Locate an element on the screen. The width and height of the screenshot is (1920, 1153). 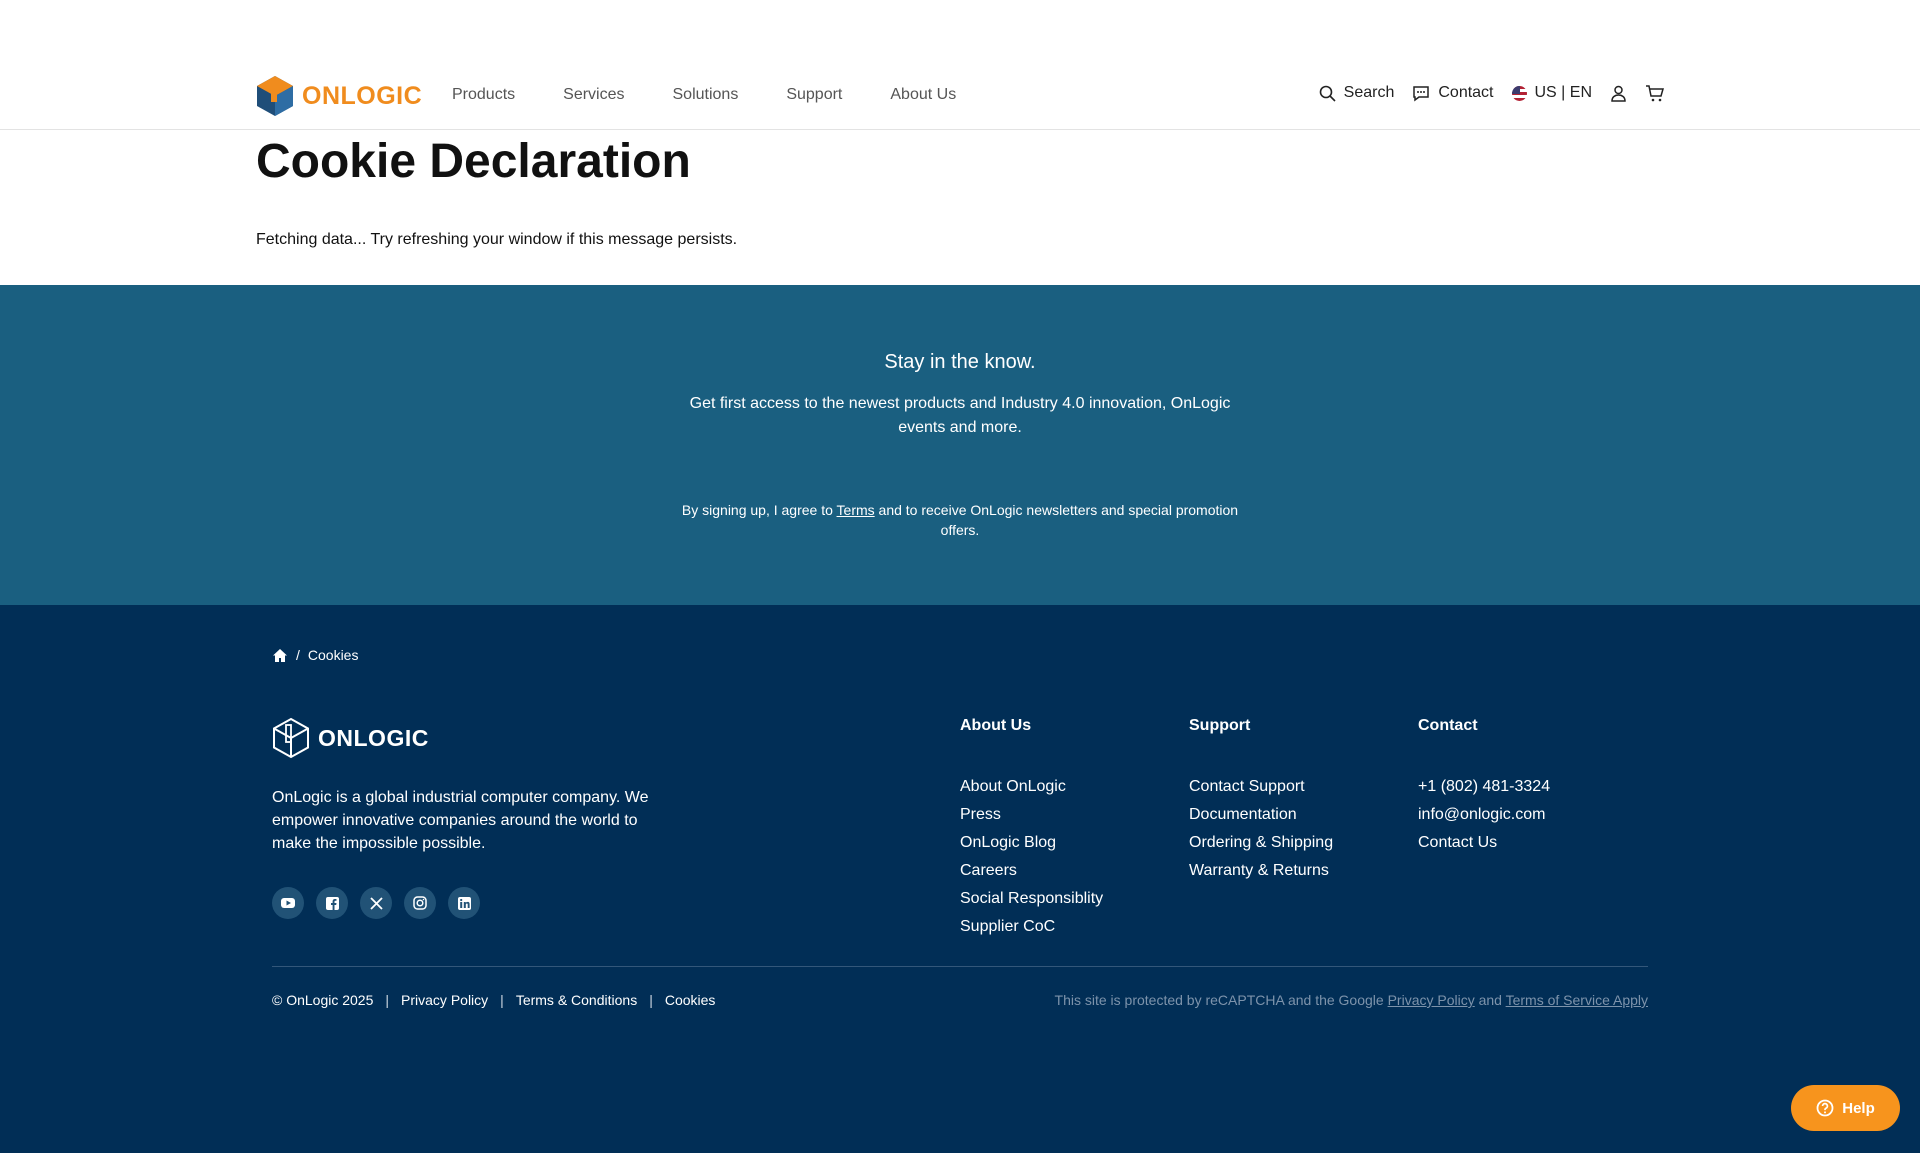
cart-button is located at coordinates (1654, 93).